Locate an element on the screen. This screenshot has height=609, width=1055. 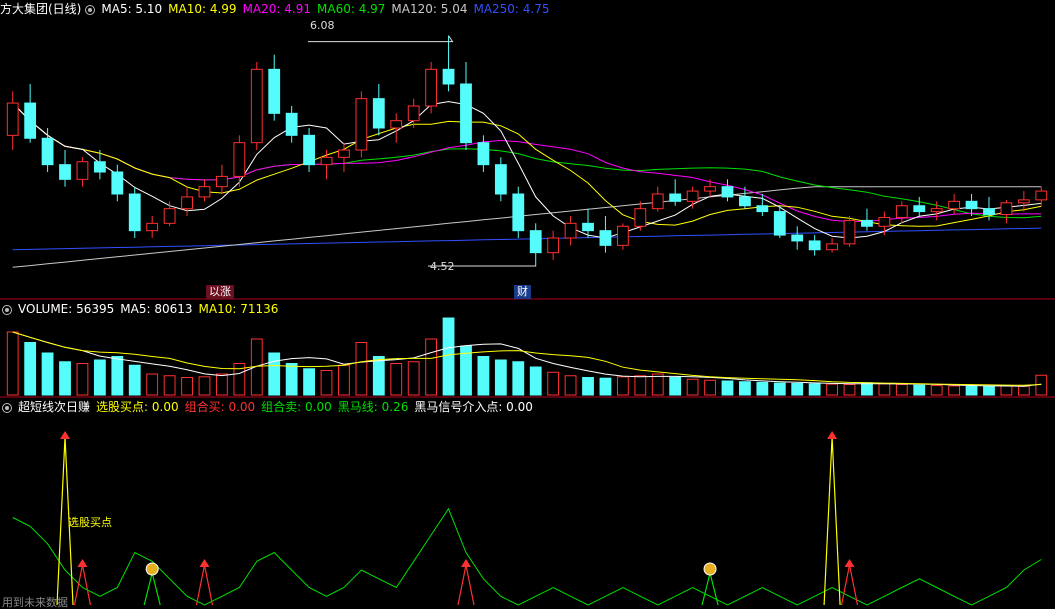
volume-panel is located at coordinates (527, 356).